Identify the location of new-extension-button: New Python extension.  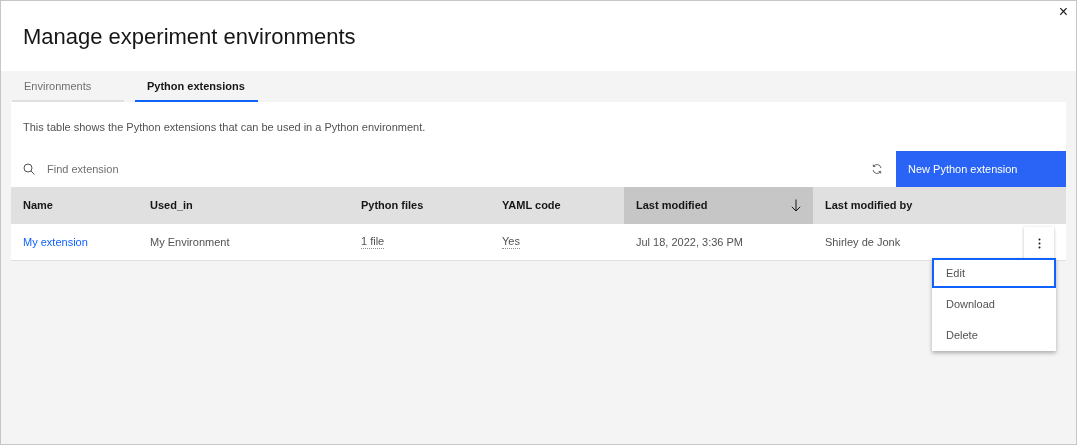
(981, 169).